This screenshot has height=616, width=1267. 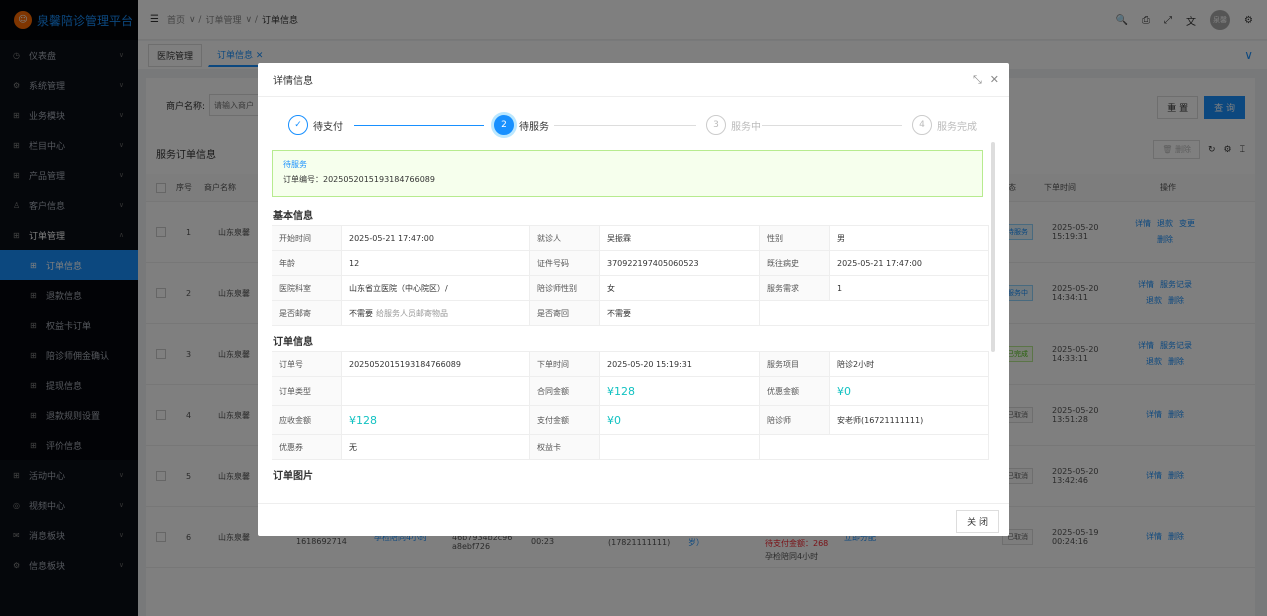 I want to click on info-value: 370922197405060523, so click(x=680, y=263).